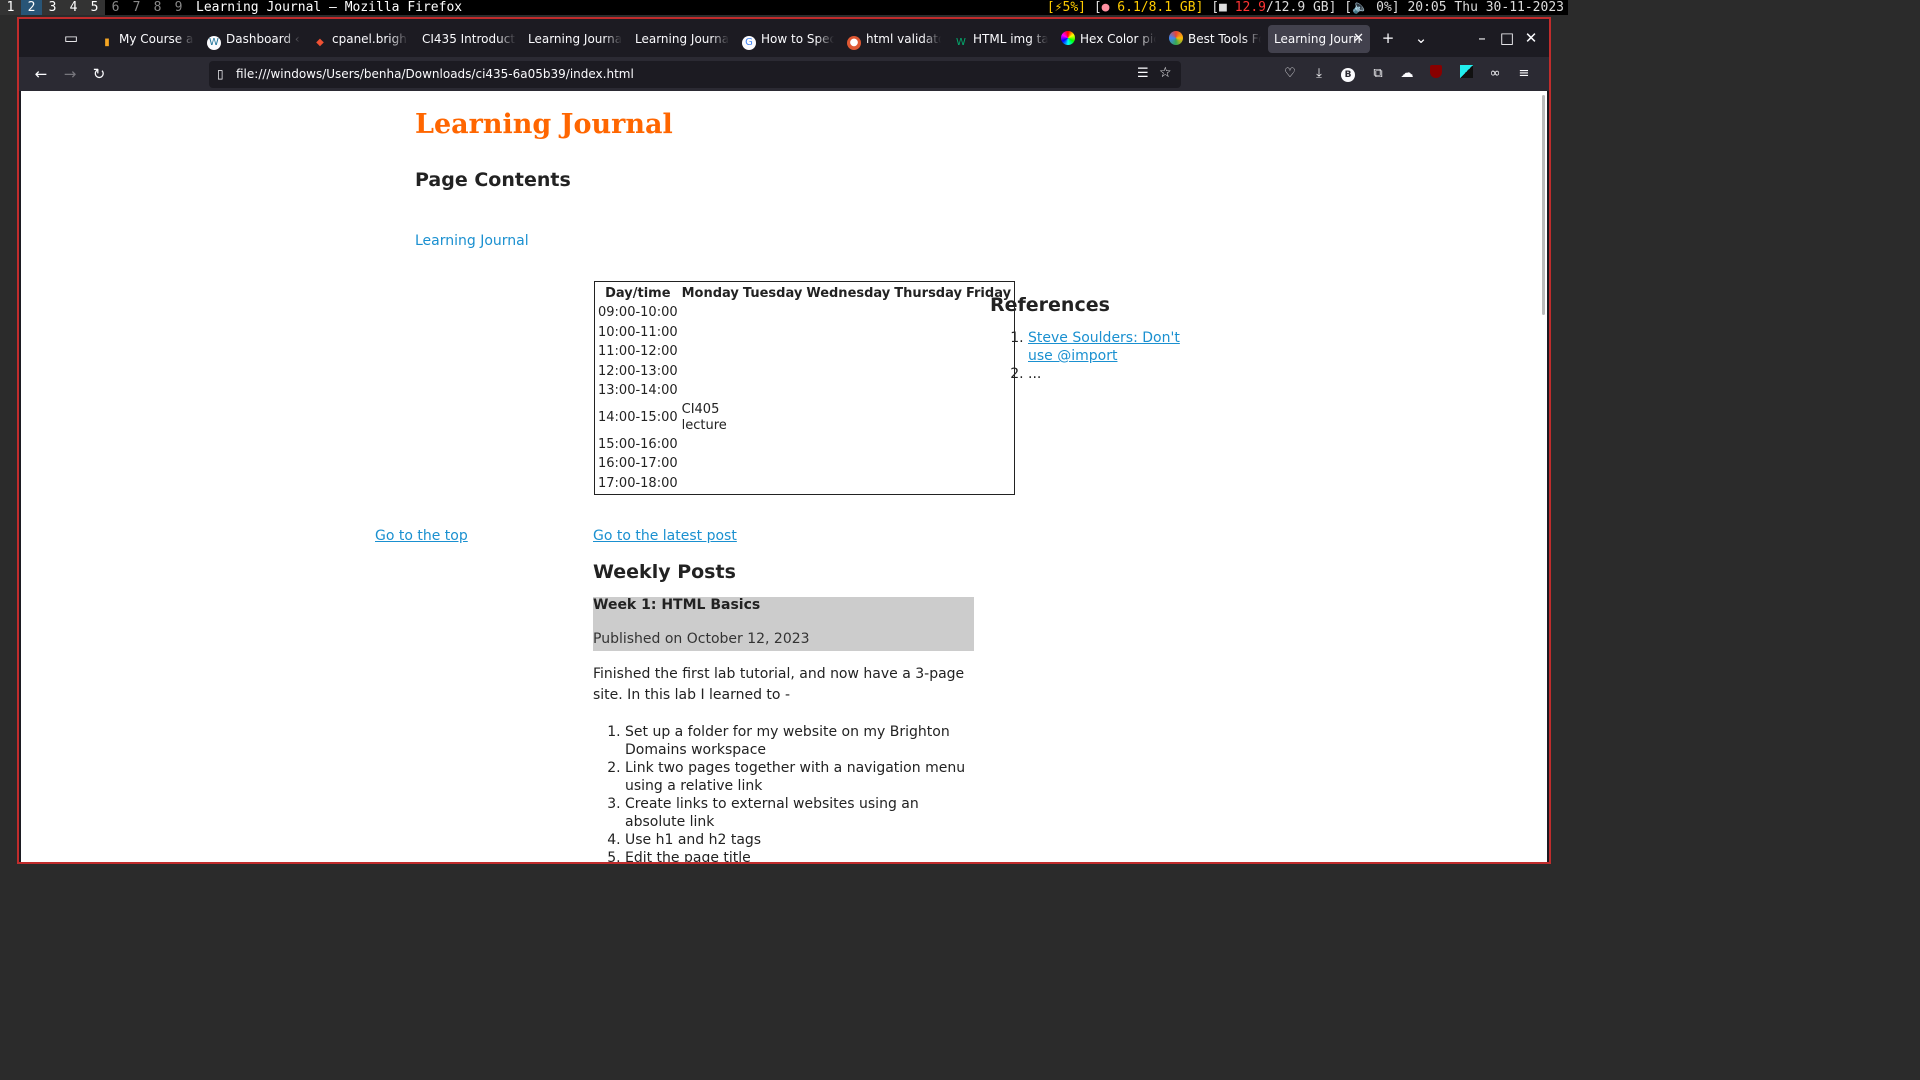 This screenshot has height=1080, width=1920. Describe the element at coordinates (1358, 39) in the screenshot. I see `close-tab-icon: ✕` at that location.